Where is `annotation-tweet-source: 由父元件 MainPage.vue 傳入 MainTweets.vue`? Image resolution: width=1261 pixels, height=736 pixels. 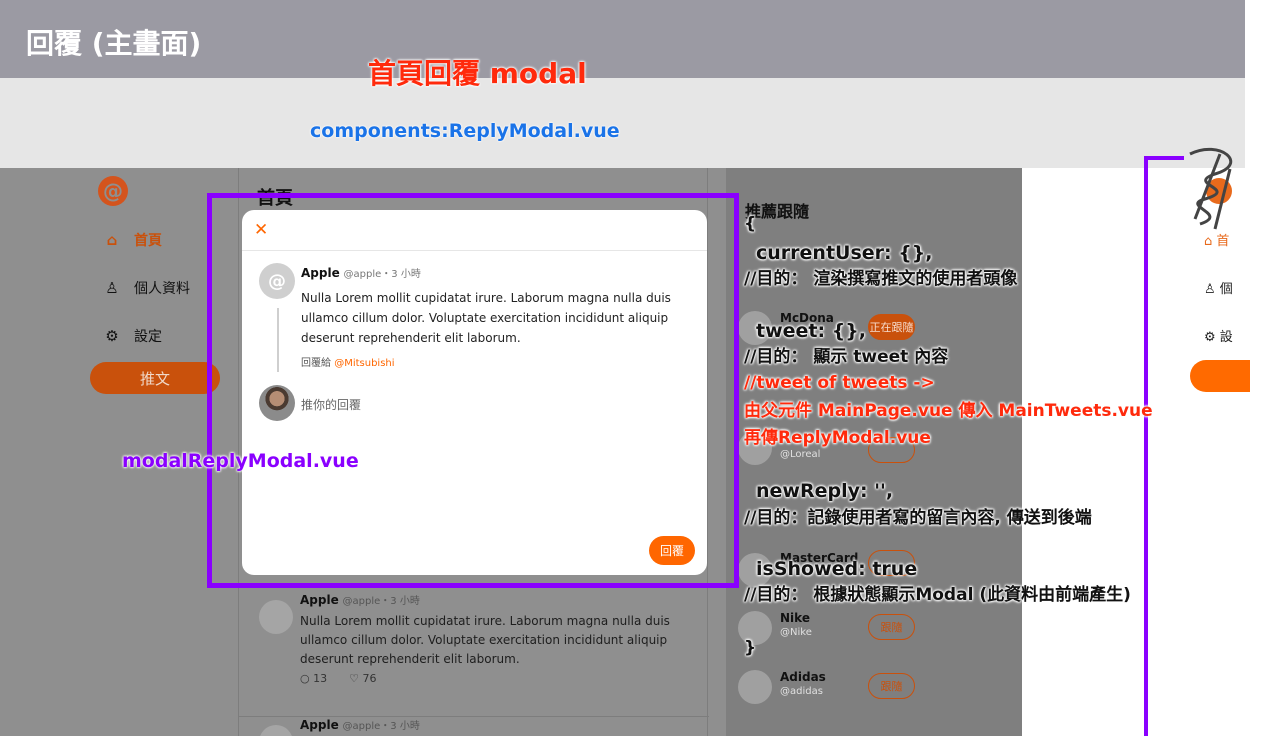
annotation-tweet-source: 由父元件 MainPage.vue 傳入 MainTweets.vue is located at coordinates (948, 411).